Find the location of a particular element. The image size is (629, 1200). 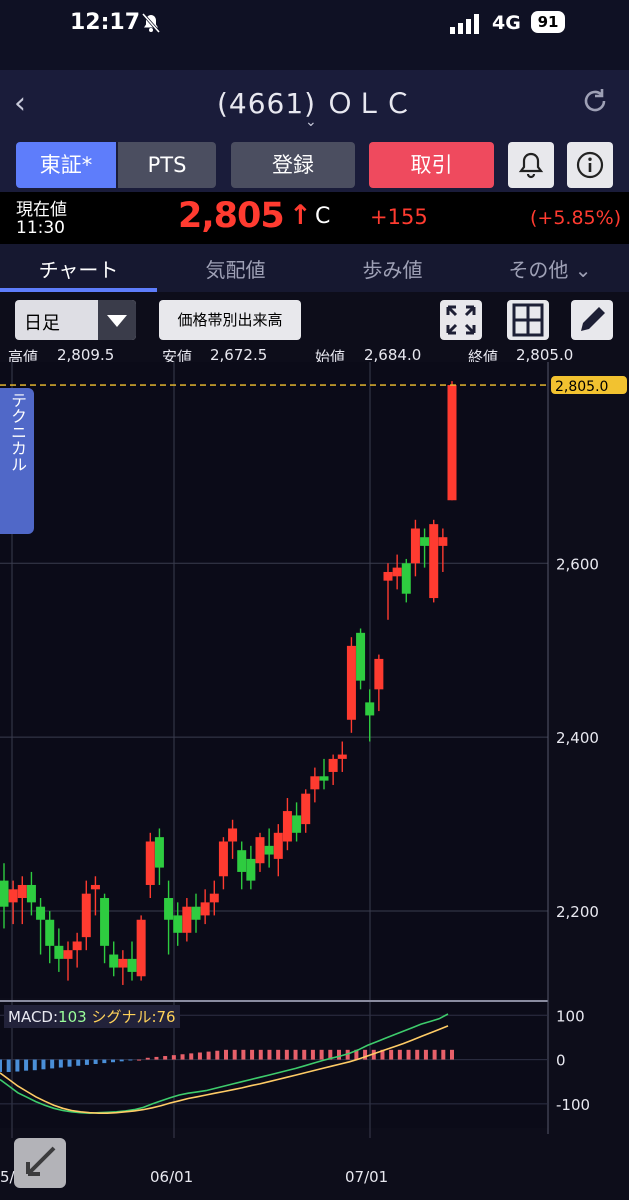

macd-value: 103 is located at coordinates (72, 1017).